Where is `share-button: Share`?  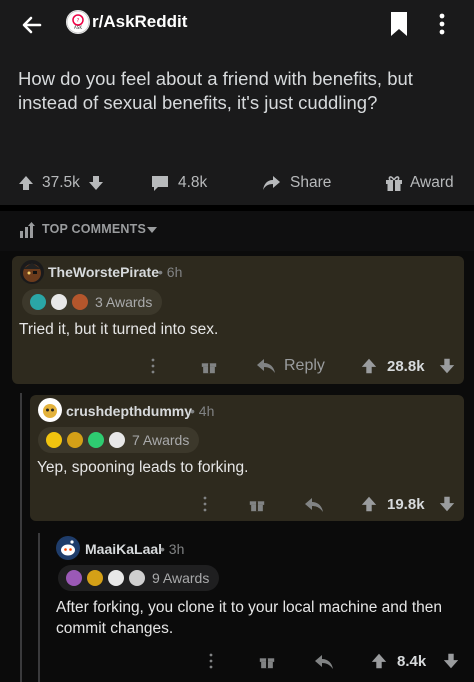
share-button: Share is located at coordinates (295, 183).